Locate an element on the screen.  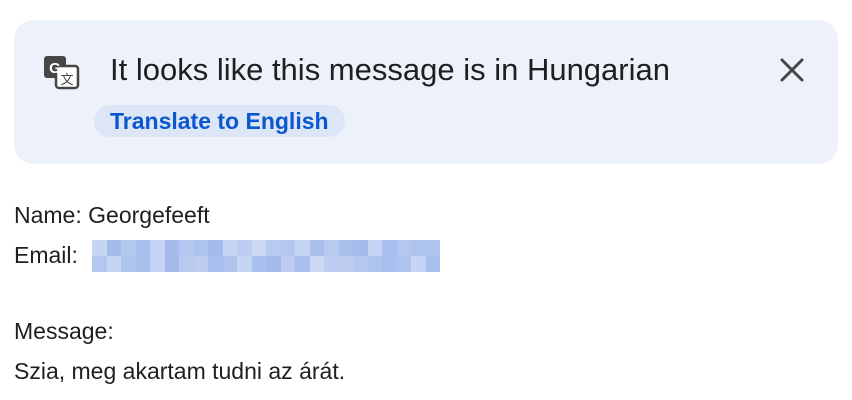
close-banner-button is located at coordinates (792, 70).